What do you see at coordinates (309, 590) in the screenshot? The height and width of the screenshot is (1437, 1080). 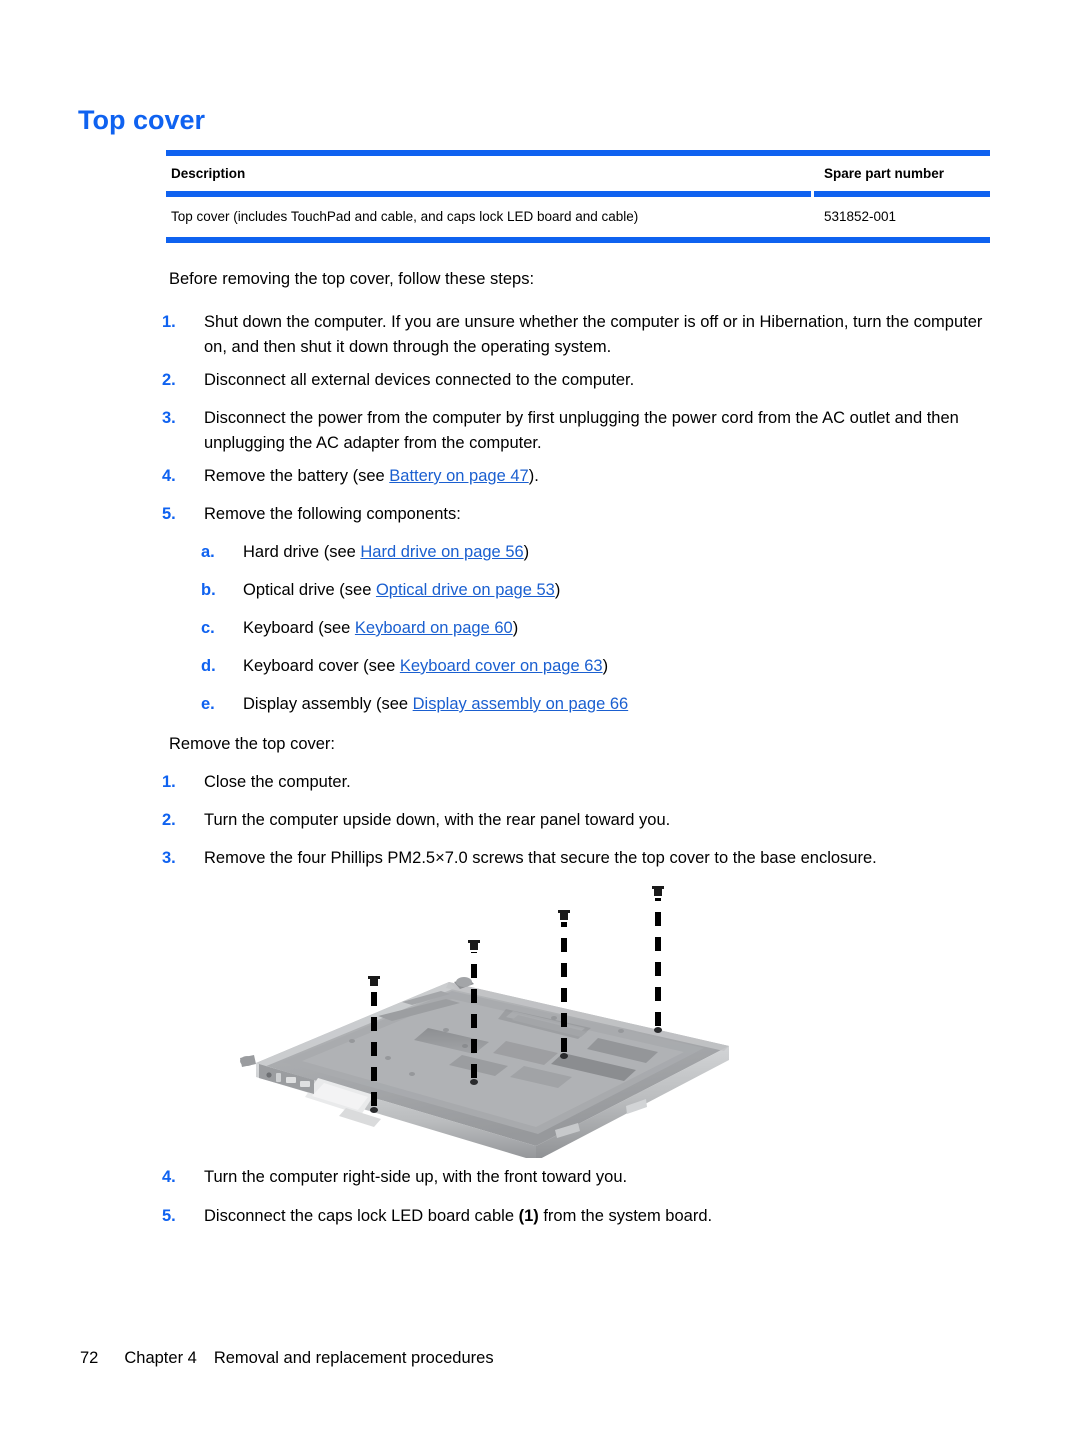 I see `sub-step-b-text-before: Optical drive (see` at bounding box center [309, 590].